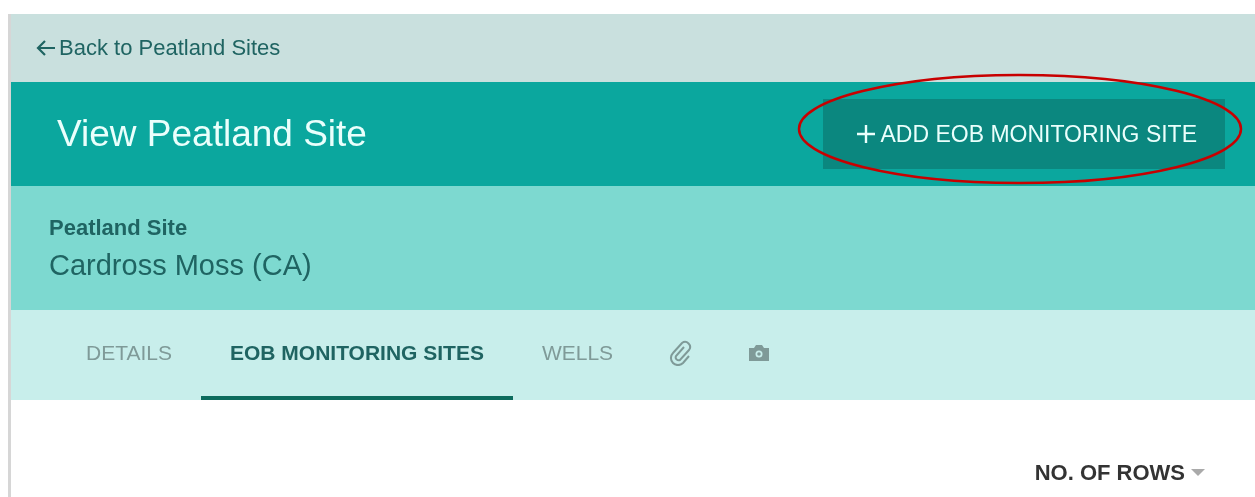 Image resolution: width=1255 pixels, height=497 pixels. What do you see at coordinates (181, 265) in the screenshot?
I see `field-value: Cardross Moss (CA)` at bounding box center [181, 265].